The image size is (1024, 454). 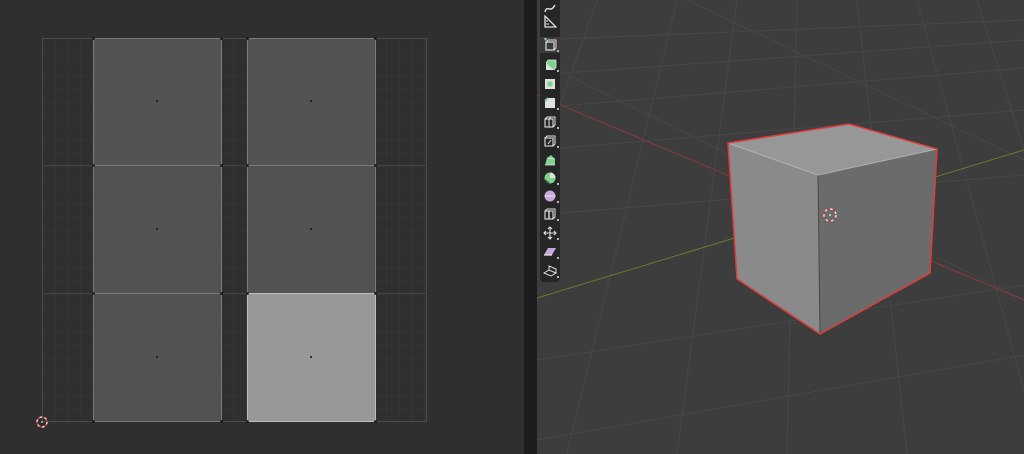 I want to click on shrink-fatten-tool-button, so click(x=550, y=233).